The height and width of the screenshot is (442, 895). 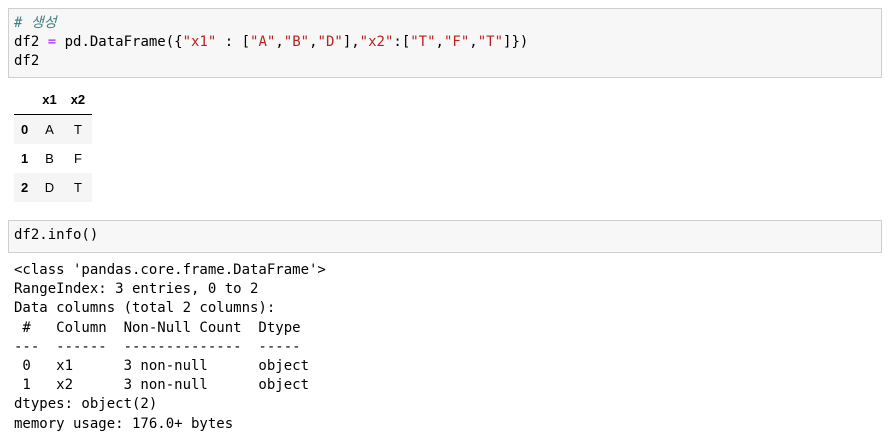 What do you see at coordinates (77, 158) in the screenshot?
I see `table-cell: F` at bounding box center [77, 158].